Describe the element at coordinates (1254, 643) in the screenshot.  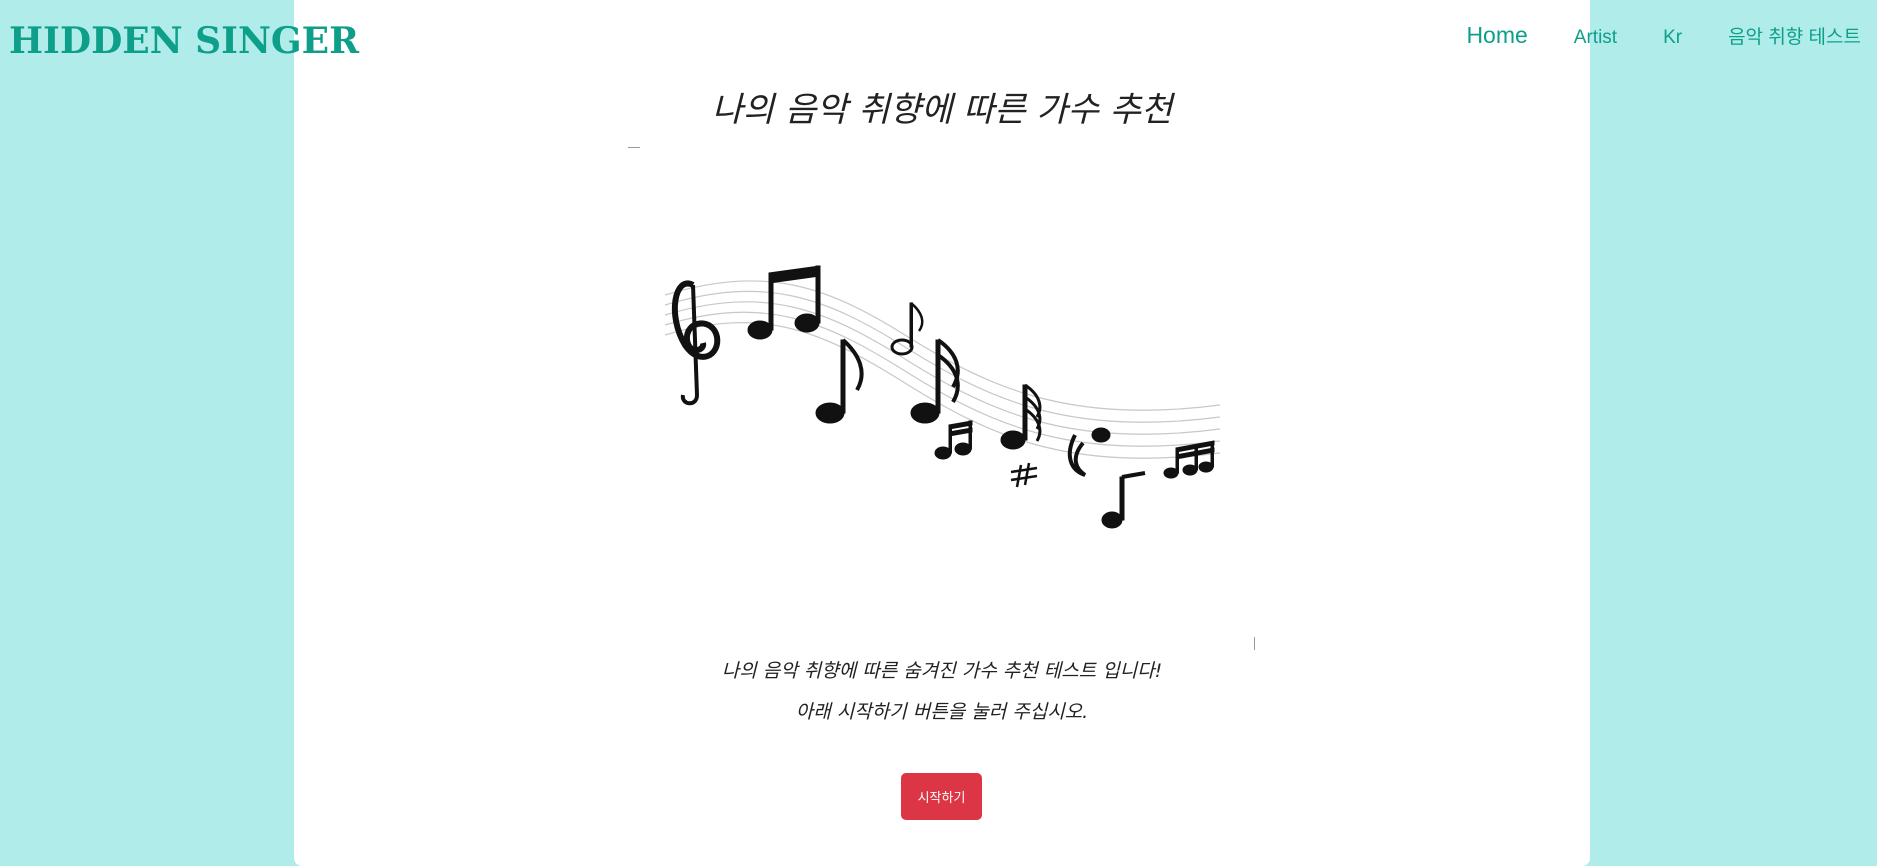
I see `text-cursor` at that location.